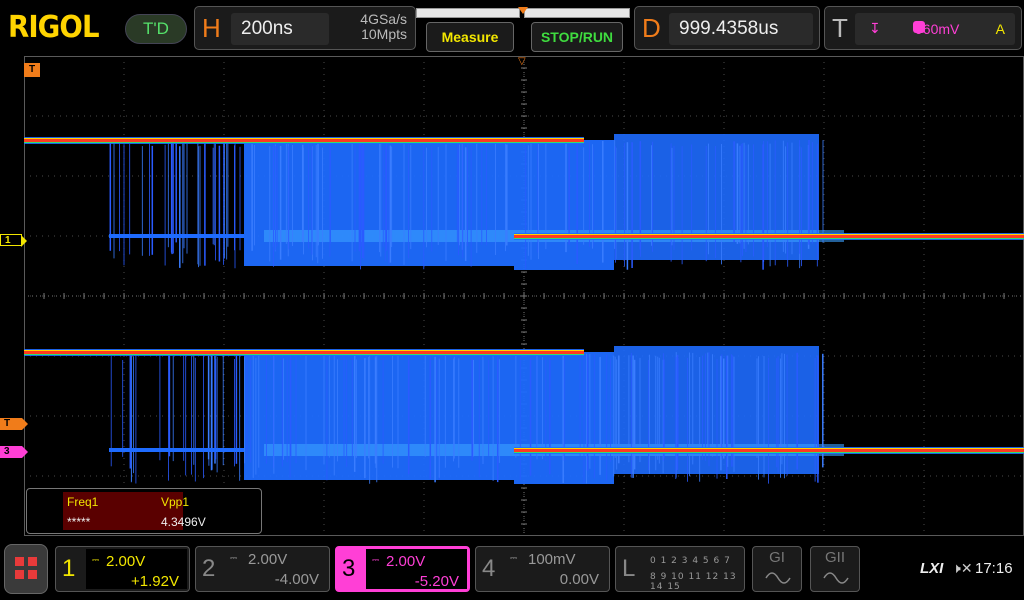 The height and width of the screenshot is (600, 1024). I want to click on measurement-panel: Freq1 ***** Vpp1 4.3496V, so click(144, 511).